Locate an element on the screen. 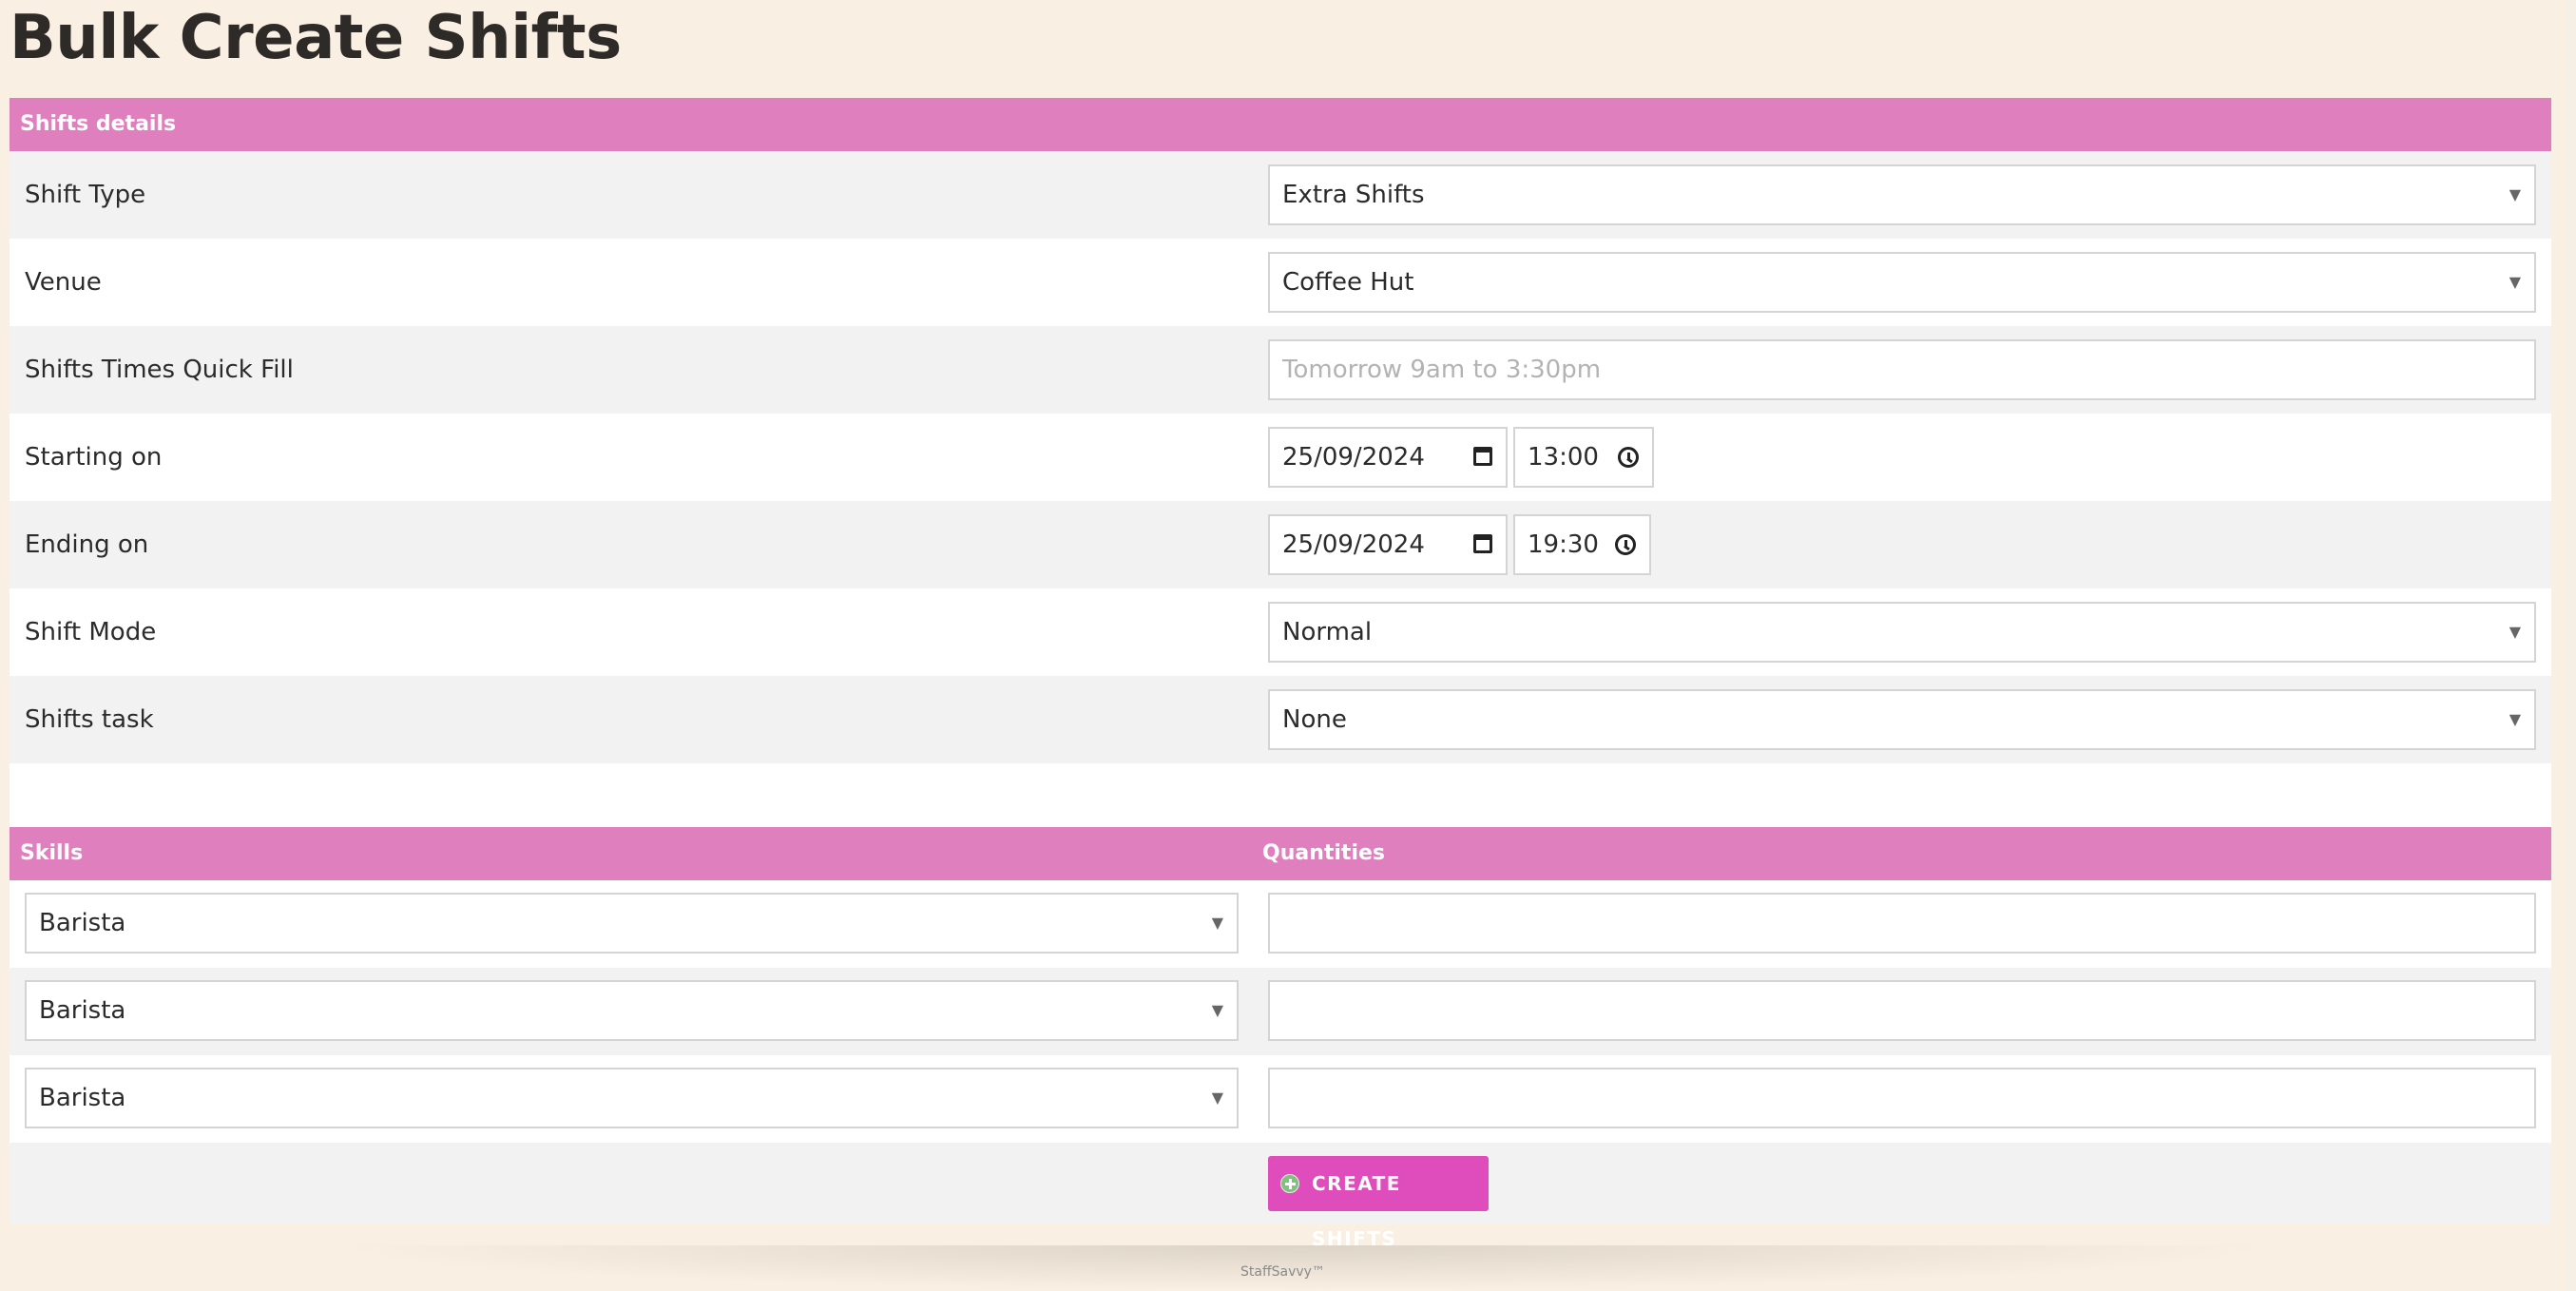 Image resolution: width=2576 pixels, height=1291 pixels. quantities-header-label: Quantities is located at coordinates (1324, 853).